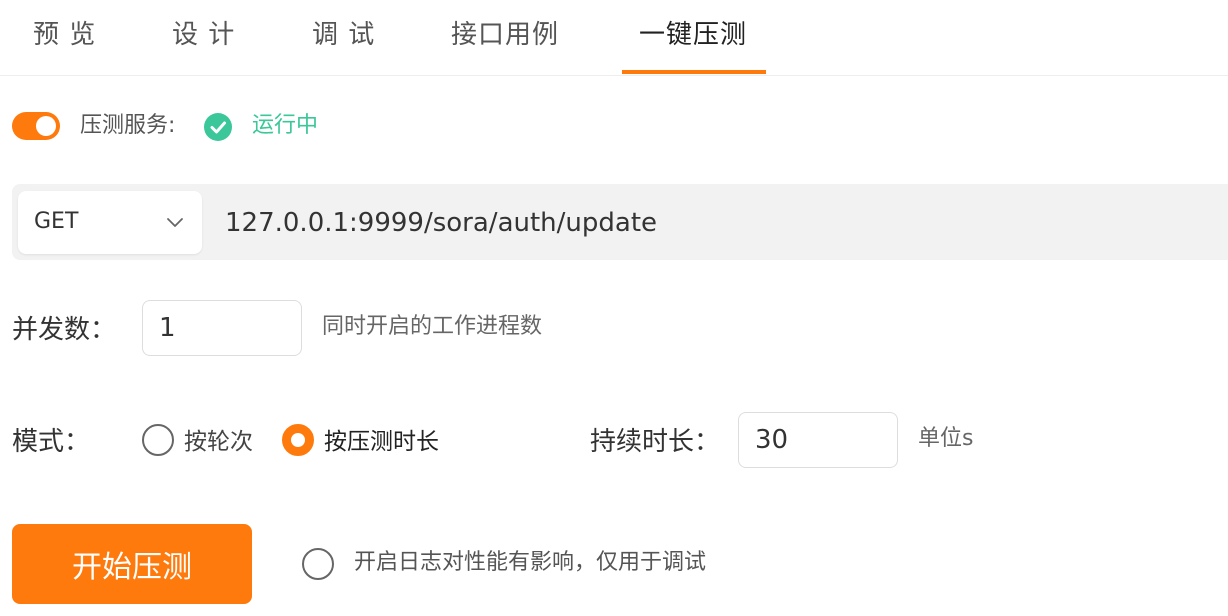 The image size is (1228, 616). I want to click on active-tab-indicator, so click(694, 72).